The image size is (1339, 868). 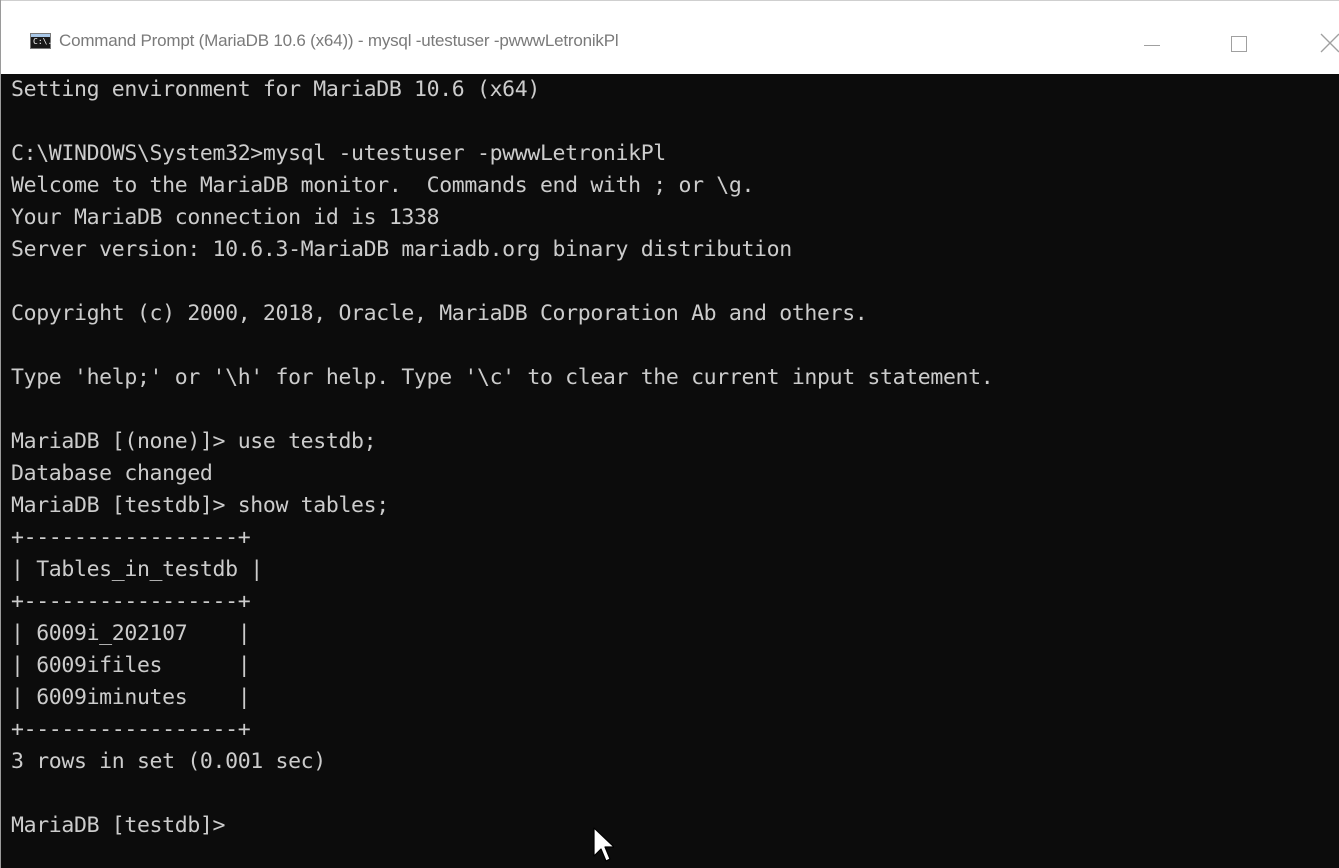 I want to click on close-button, so click(x=1315, y=42).